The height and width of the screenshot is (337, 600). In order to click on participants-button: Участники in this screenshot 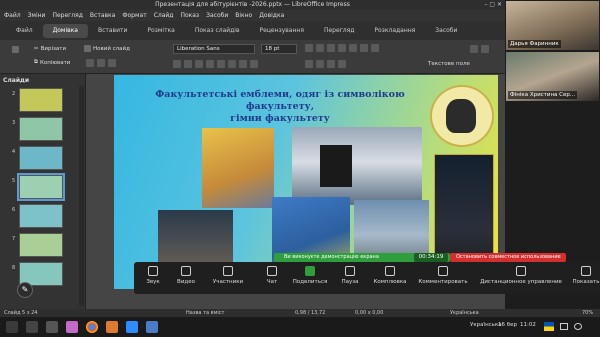, I will do `click(228, 275)`.